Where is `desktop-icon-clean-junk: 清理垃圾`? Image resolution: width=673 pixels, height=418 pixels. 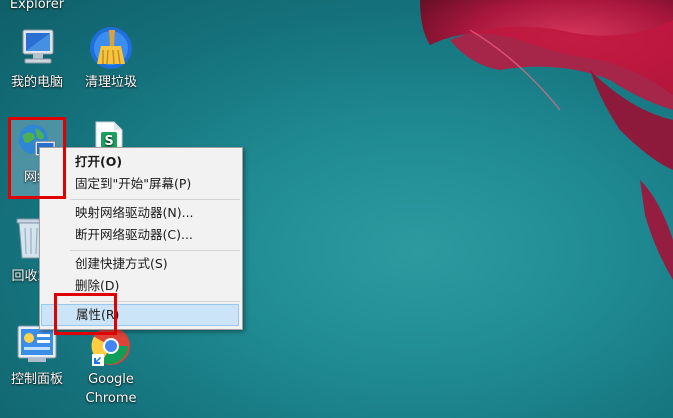 desktop-icon-clean-junk: 清理垃圾 is located at coordinates (111, 58).